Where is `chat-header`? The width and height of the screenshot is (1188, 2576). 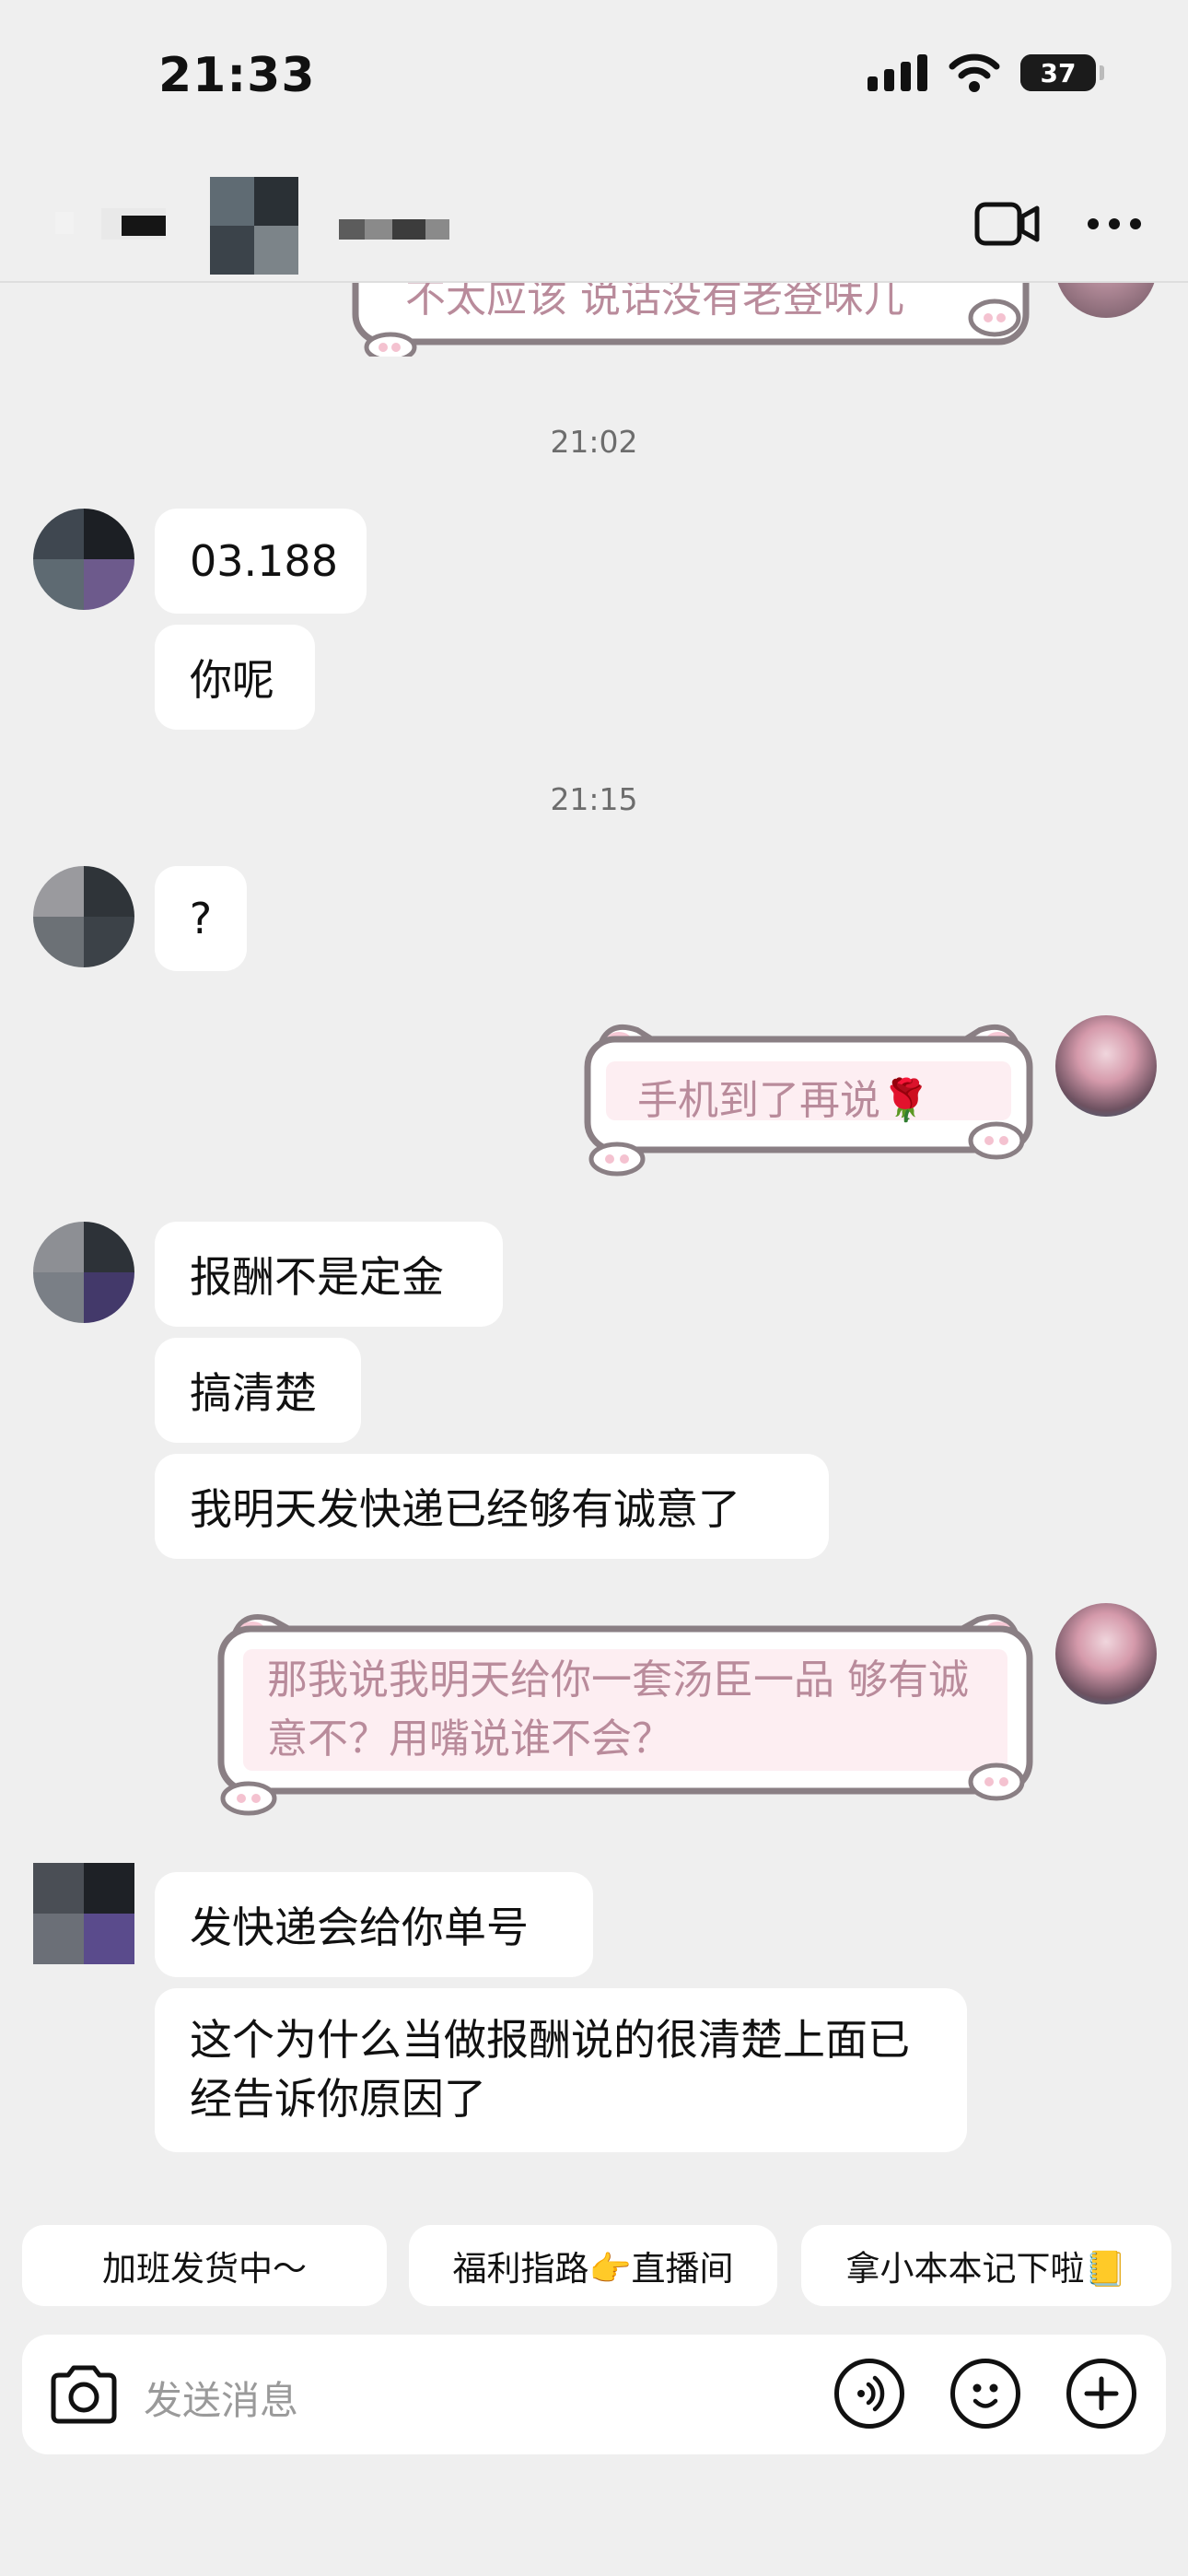
chat-header is located at coordinates (594, 225).